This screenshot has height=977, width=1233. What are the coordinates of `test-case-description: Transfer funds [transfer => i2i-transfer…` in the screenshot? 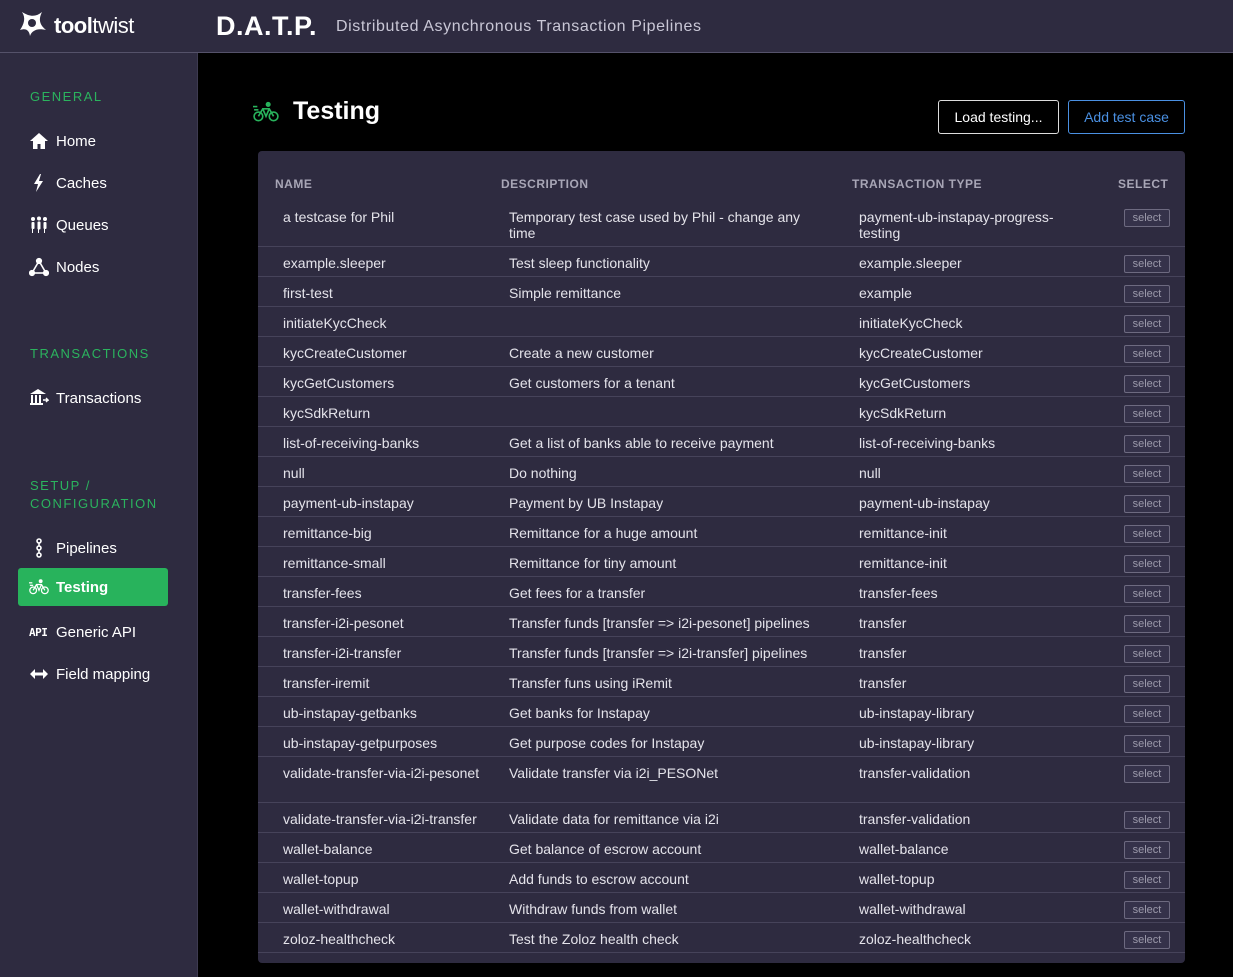 It's located at (658, 653).